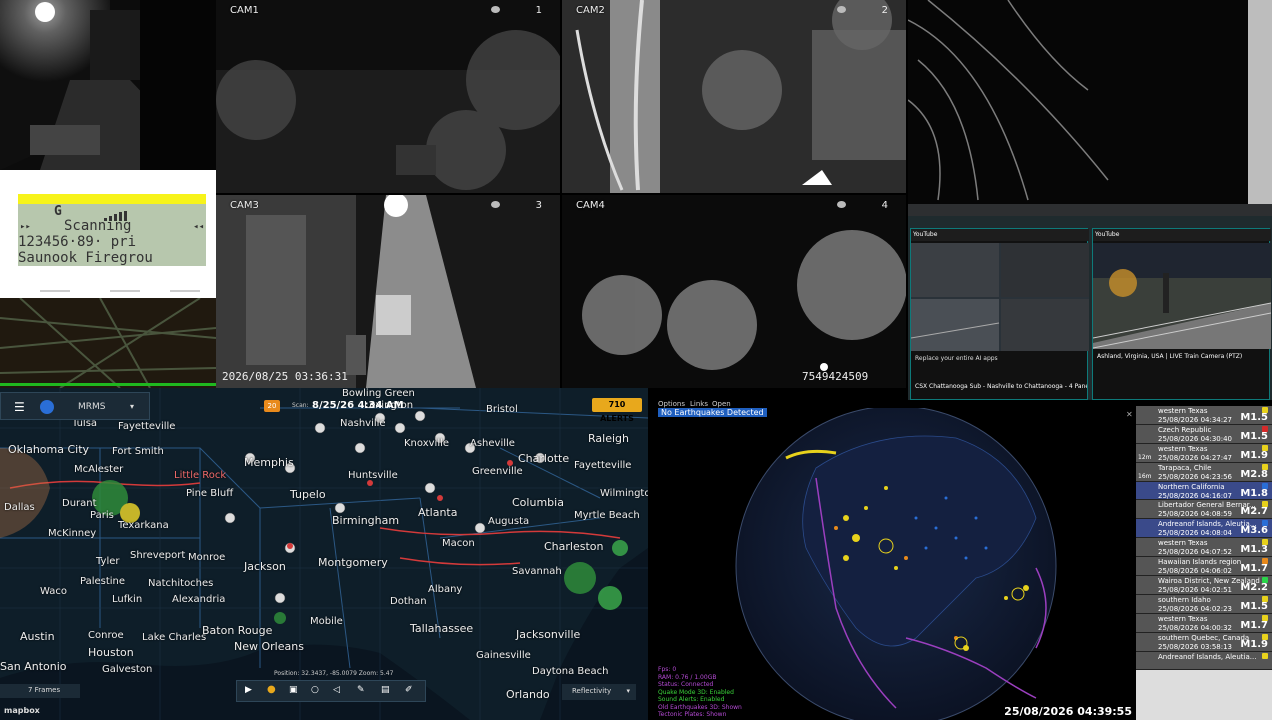  What do you see at coordinates (841, 204) in the screenshot?
I see `cam4-record-icon` at bounding box center [841, 204].